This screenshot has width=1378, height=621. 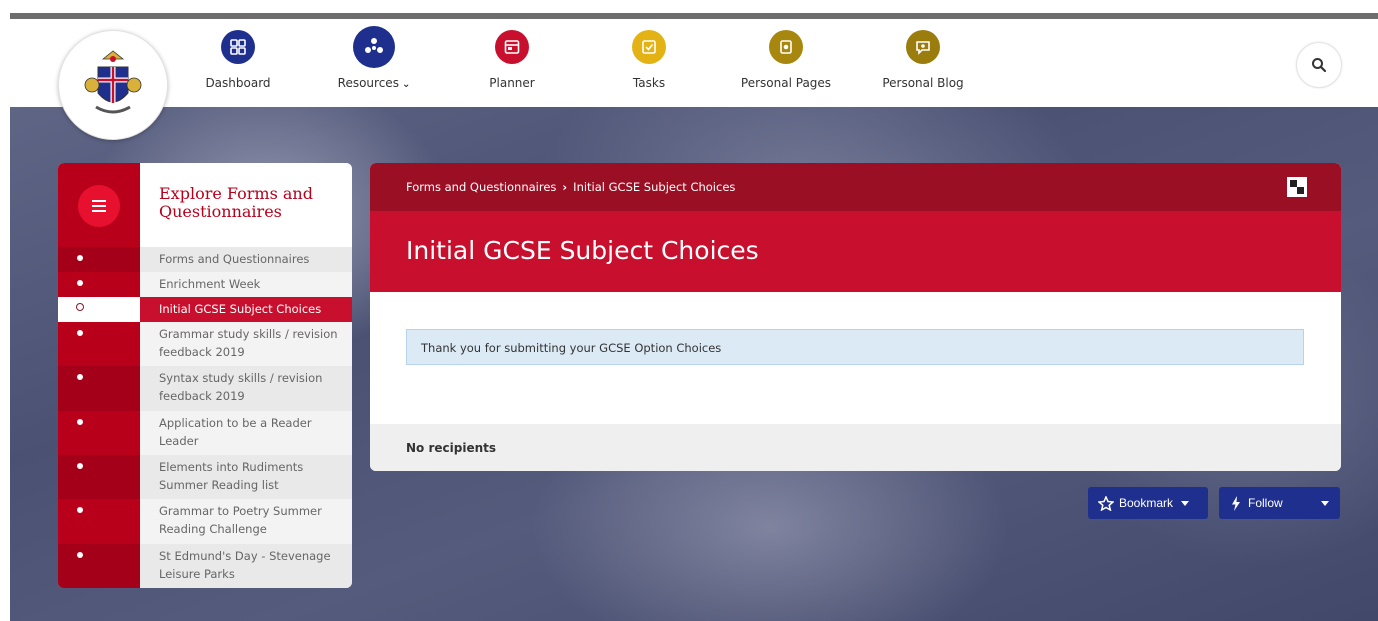 I want to click on personal-blog-icon, so click(x=923, y=47).